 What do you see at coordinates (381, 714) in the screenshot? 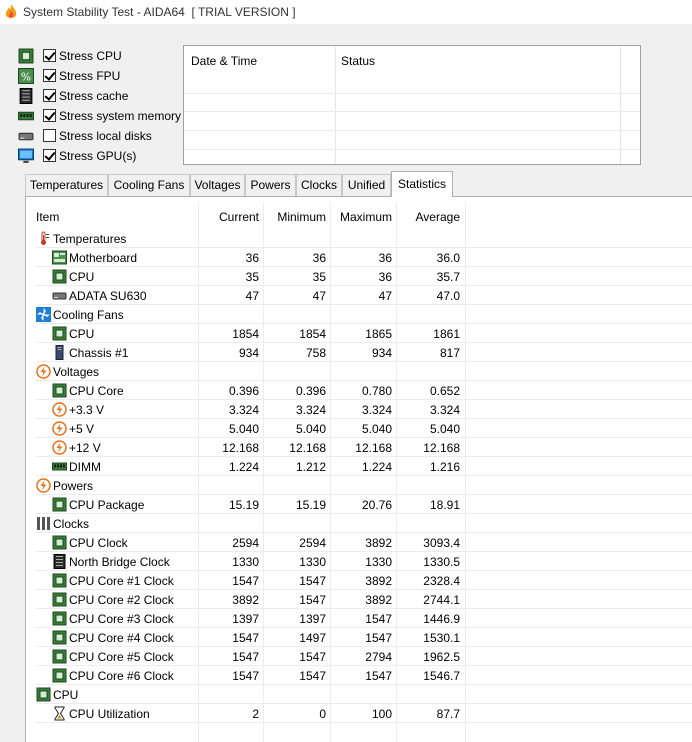
I see `cell-maximum: 100` at bounding box center [381, 714].